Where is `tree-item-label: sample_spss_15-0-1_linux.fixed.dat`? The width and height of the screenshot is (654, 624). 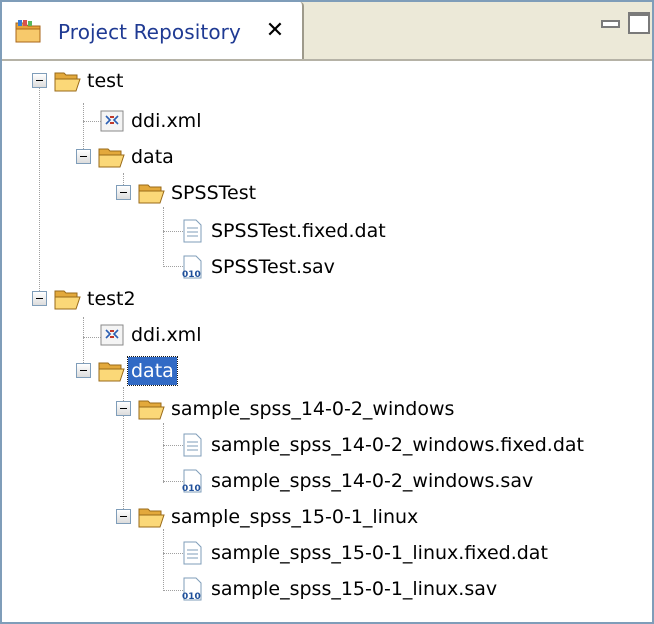
tree-item-label: sample_spss_15-0-1_linux.fixed.dat is located at coordinates (379, 553).